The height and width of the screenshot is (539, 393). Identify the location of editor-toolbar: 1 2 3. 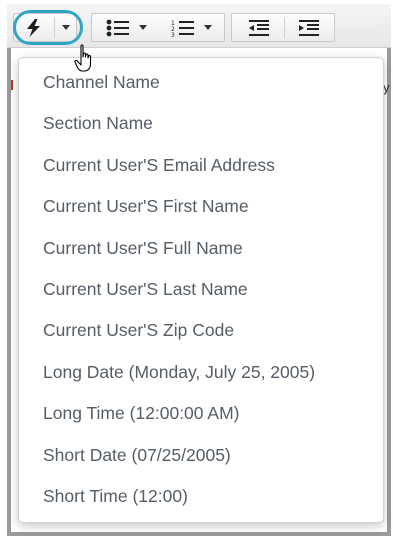
(199, 26).